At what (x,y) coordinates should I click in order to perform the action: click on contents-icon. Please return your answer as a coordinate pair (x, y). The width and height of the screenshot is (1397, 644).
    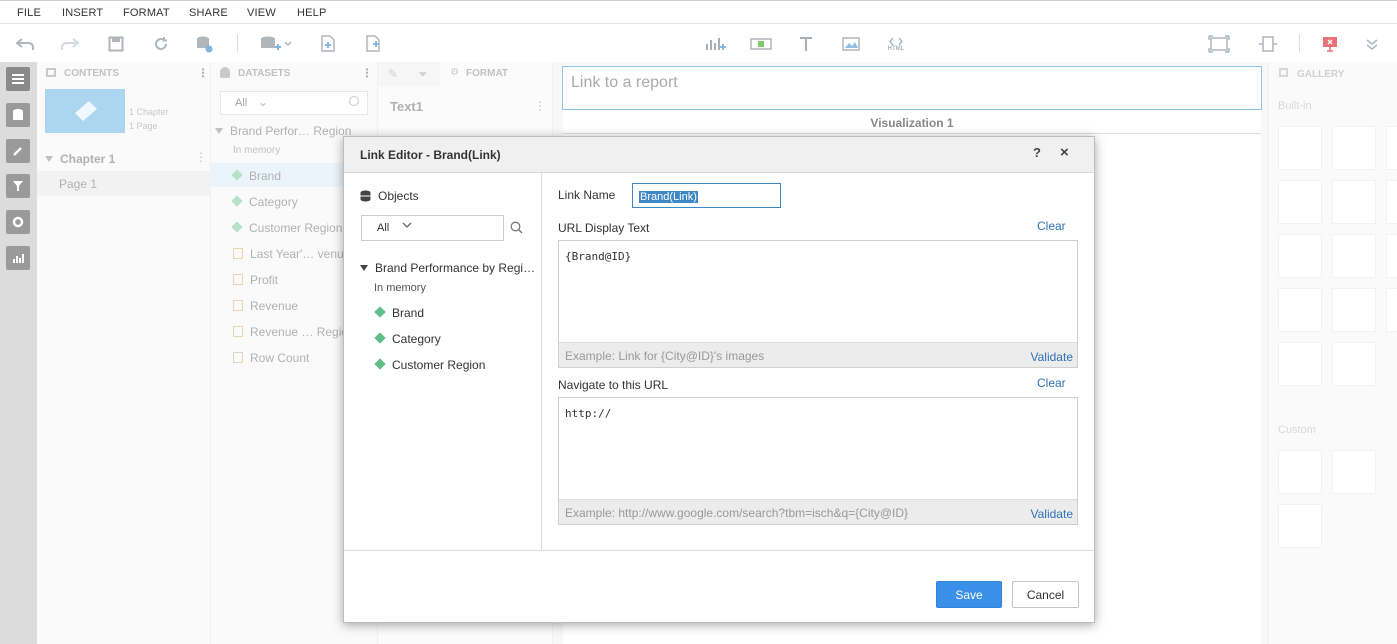
    Looking at the image, I should click on (18, 79).